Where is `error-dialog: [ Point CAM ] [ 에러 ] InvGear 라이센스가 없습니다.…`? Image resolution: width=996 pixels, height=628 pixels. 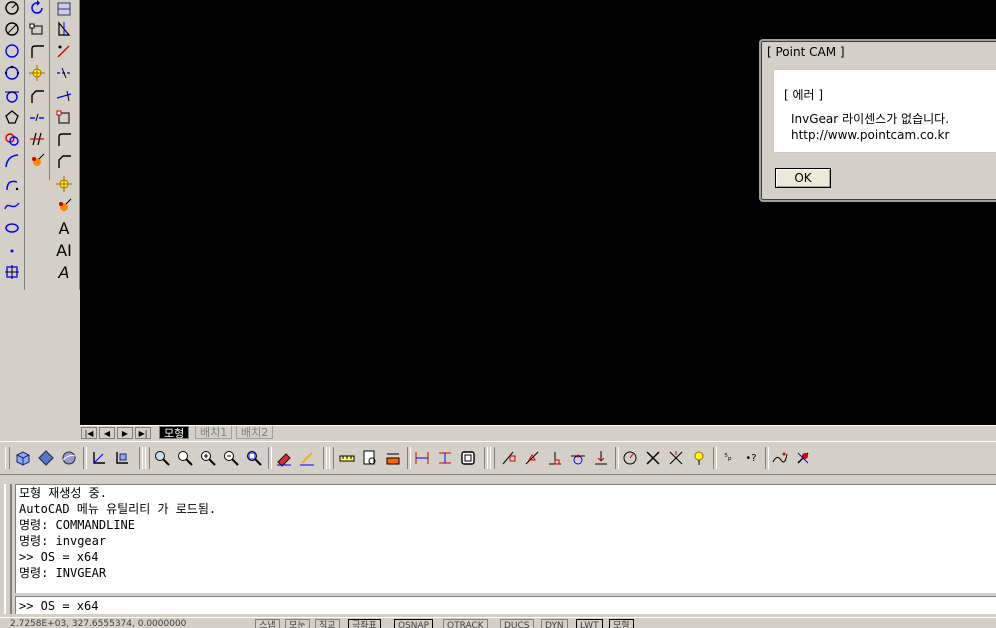 error-dialog: [ Point CAM ] [ 에러 ] InvGear 라이센스가 없습니다.… is located at coordinates (877, 120).